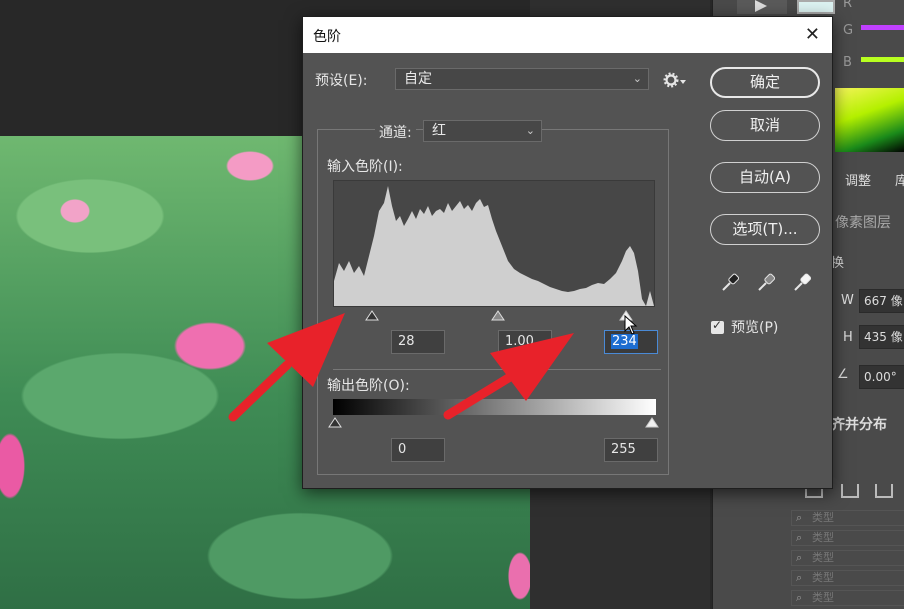 This screenshot has width=904, height=609. I want to click on angle-field: 0.00°, so click(881, 377).